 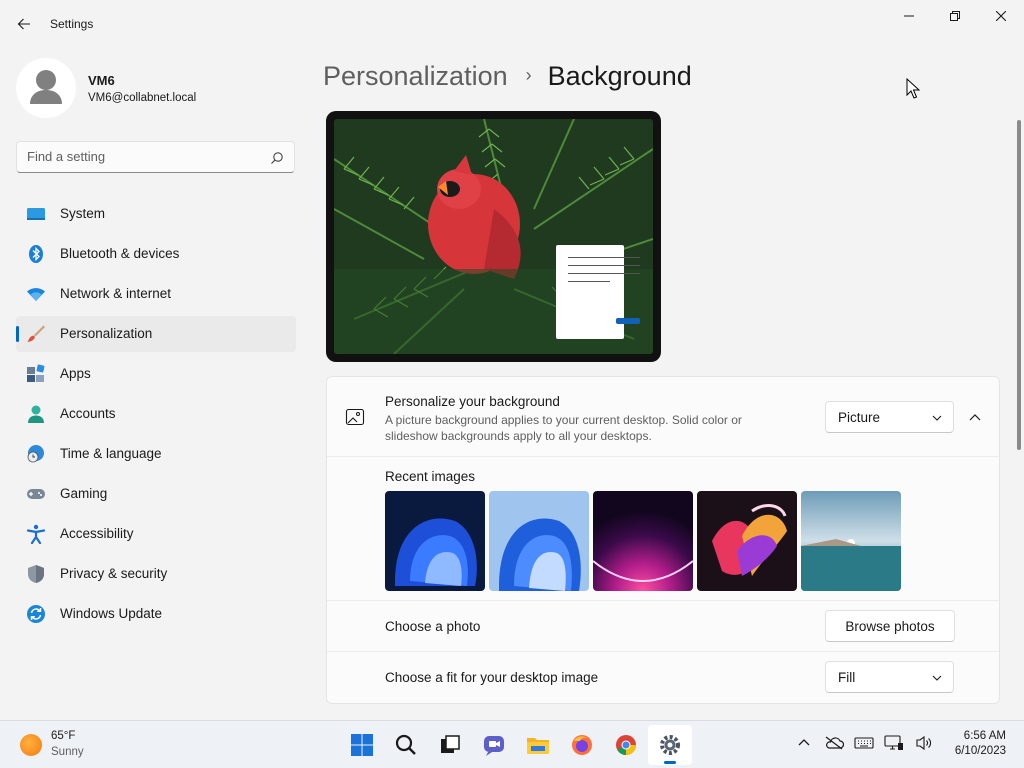 I want to click on close-button, so click(x=1001, y=16).